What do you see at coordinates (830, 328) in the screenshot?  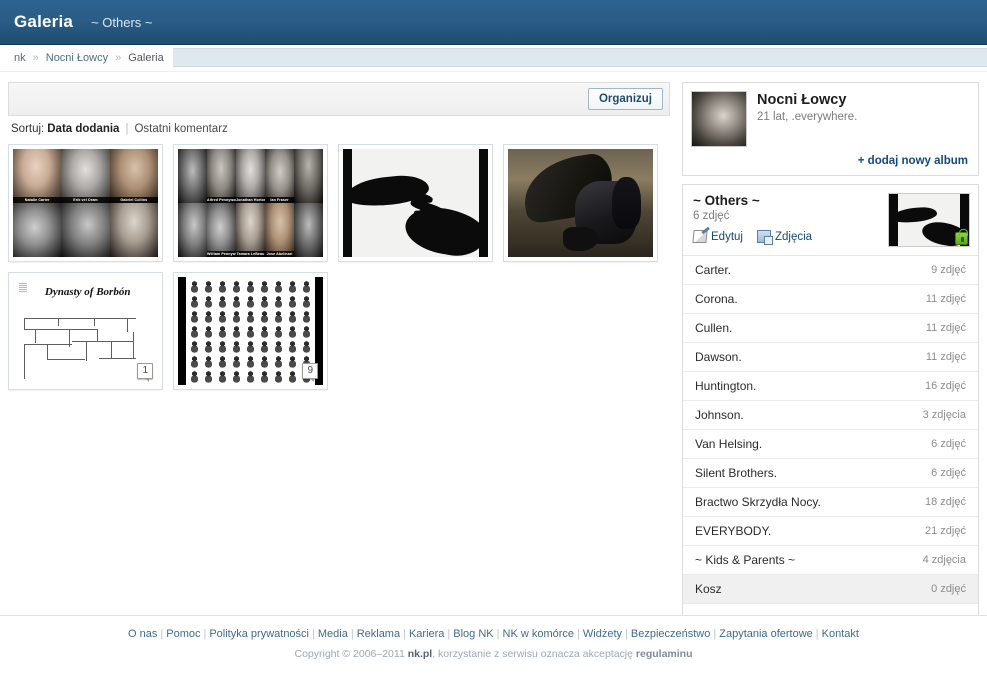 I see `album-row-cullen: Cullen. 11 zdjęć` at bounding box center [830, 328].